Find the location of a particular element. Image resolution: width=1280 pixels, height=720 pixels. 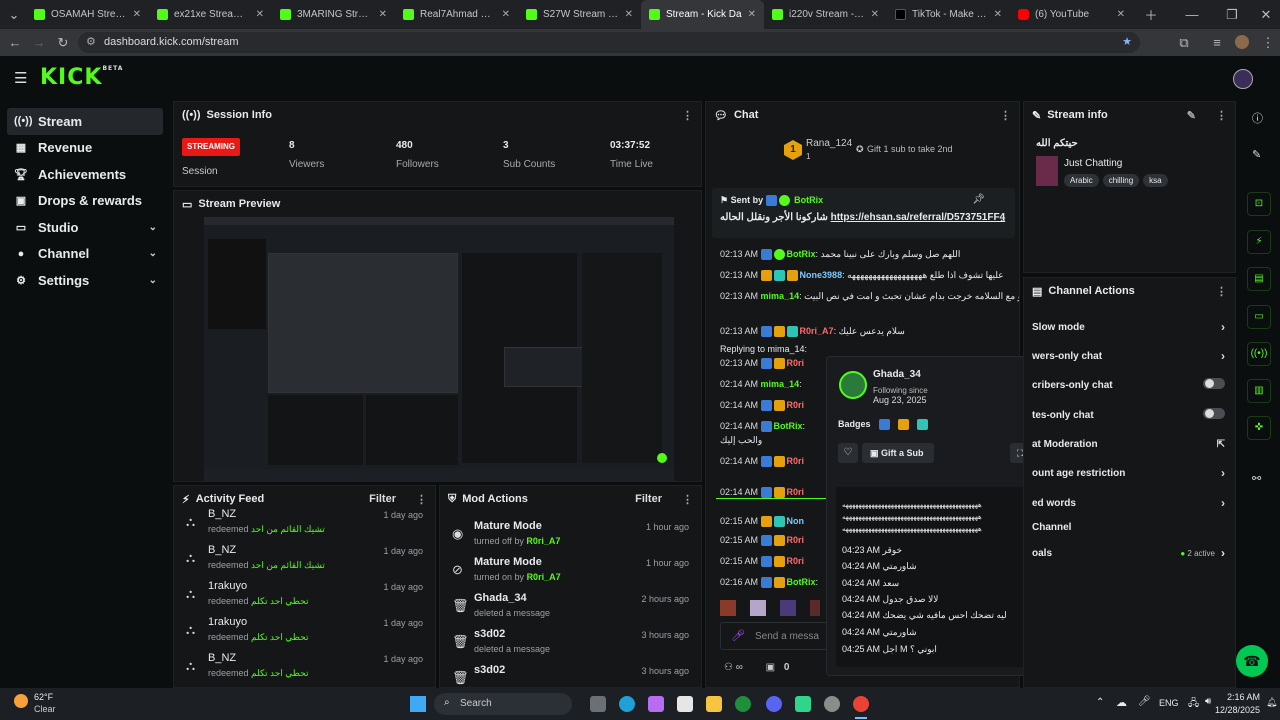

reload-icon: ↻ is located at coordinates (63, 43).